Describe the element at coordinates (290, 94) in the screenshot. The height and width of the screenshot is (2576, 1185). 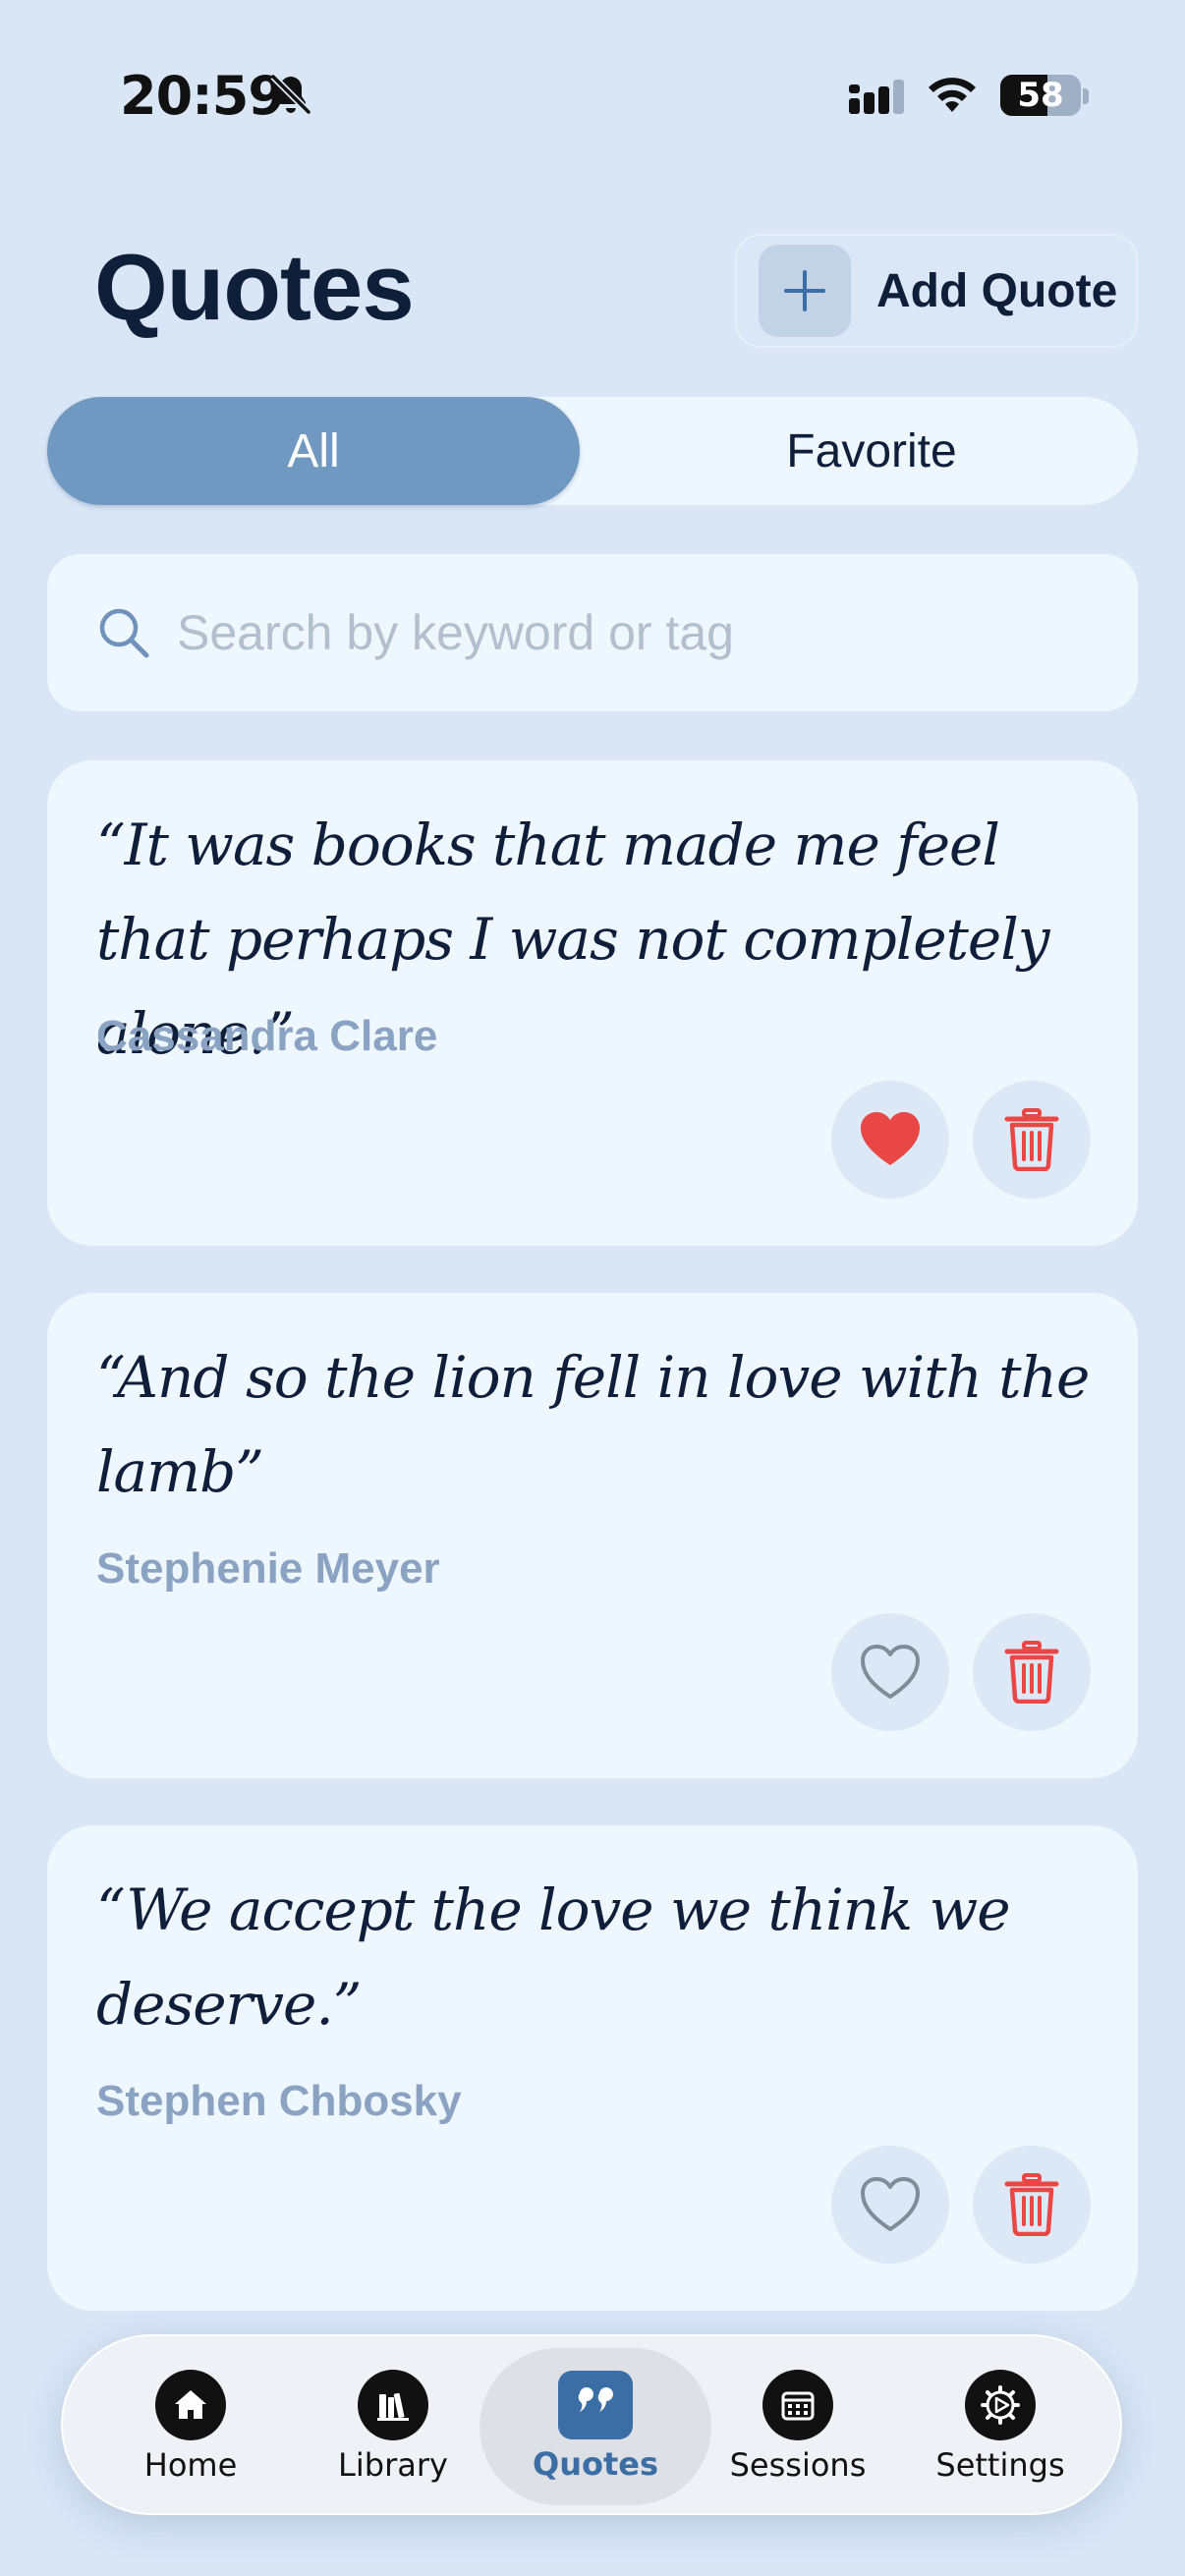
I see `bell-off-icon` at that location.